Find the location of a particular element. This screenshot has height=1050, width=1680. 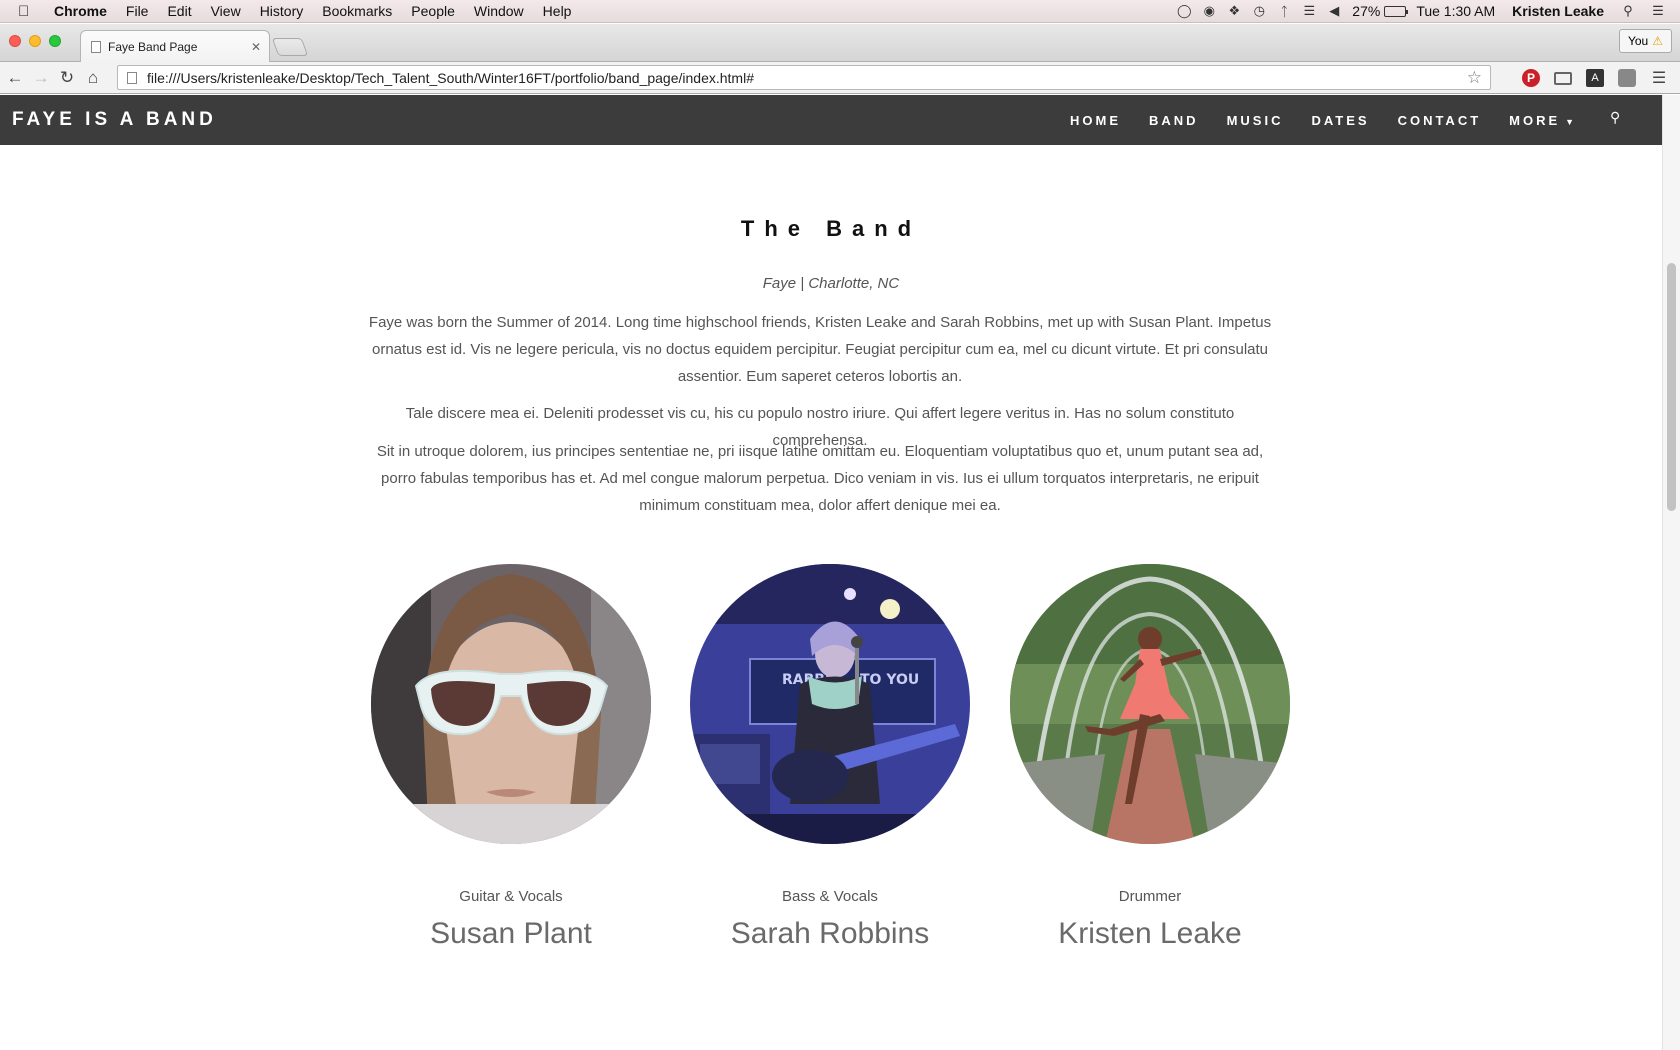

page-scrollbar is located at coordinates (1671, 572).